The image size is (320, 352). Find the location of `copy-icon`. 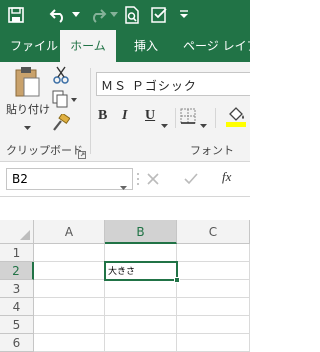

copy-icon is located at coordinates (65, 100).